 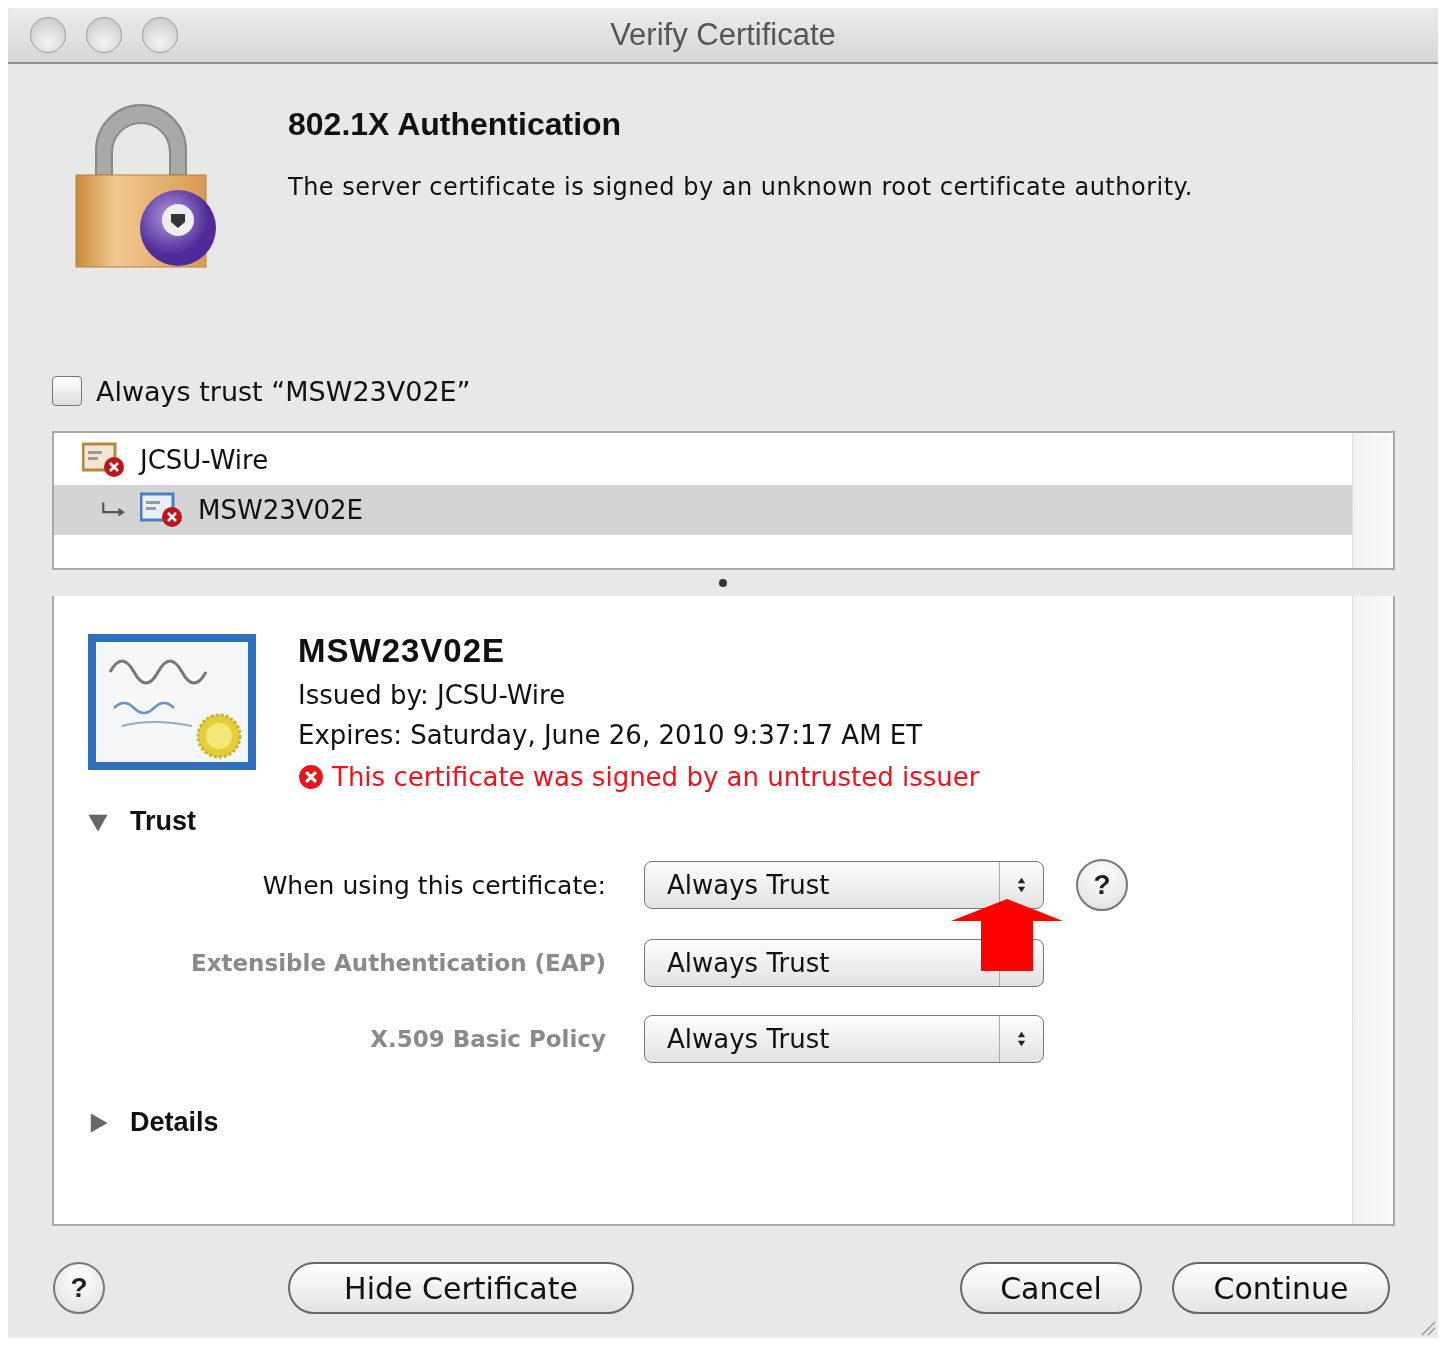 I want to click on window-title: Verify Certificate, so click(x=723, y=35).